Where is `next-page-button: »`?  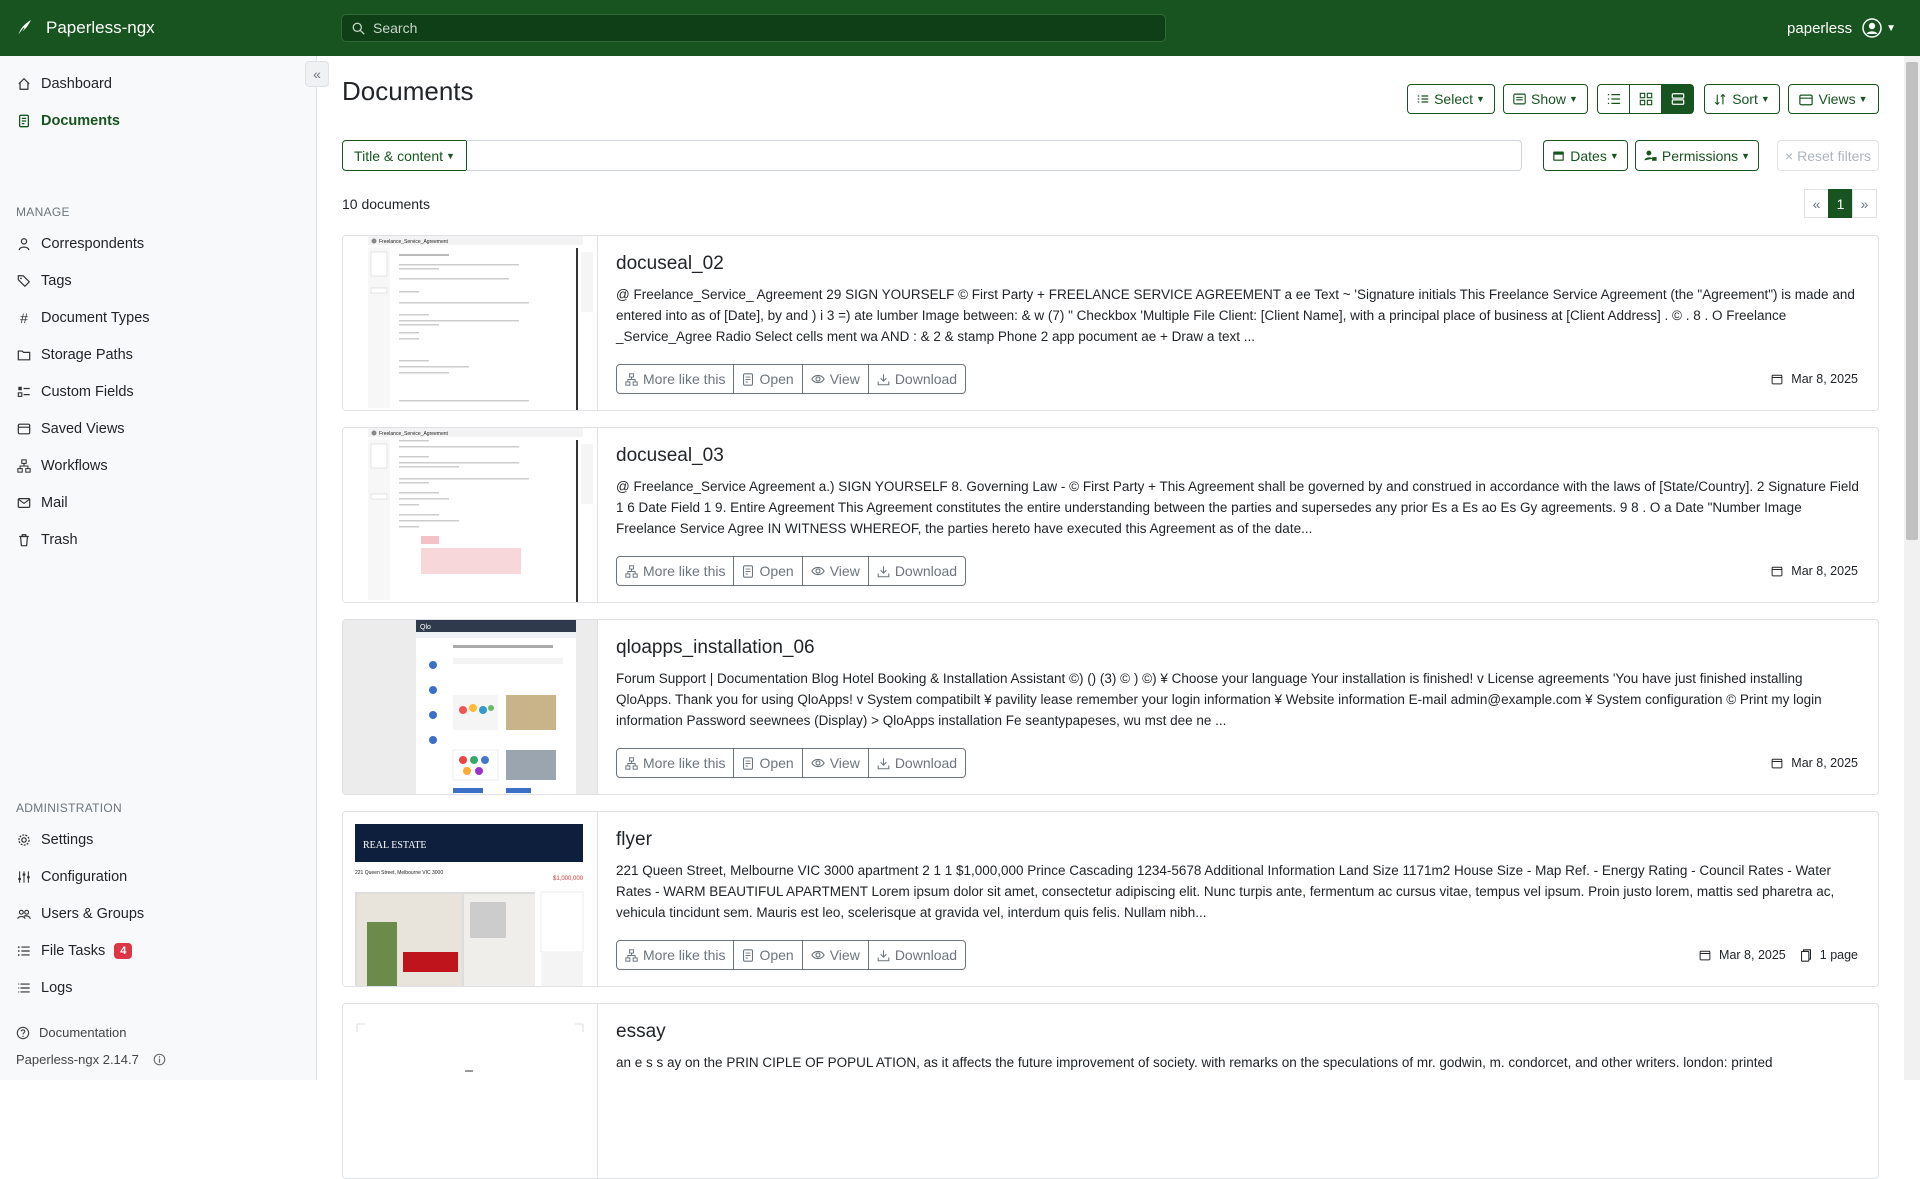 next-page-button: » is located at coordinates (1864, 203).